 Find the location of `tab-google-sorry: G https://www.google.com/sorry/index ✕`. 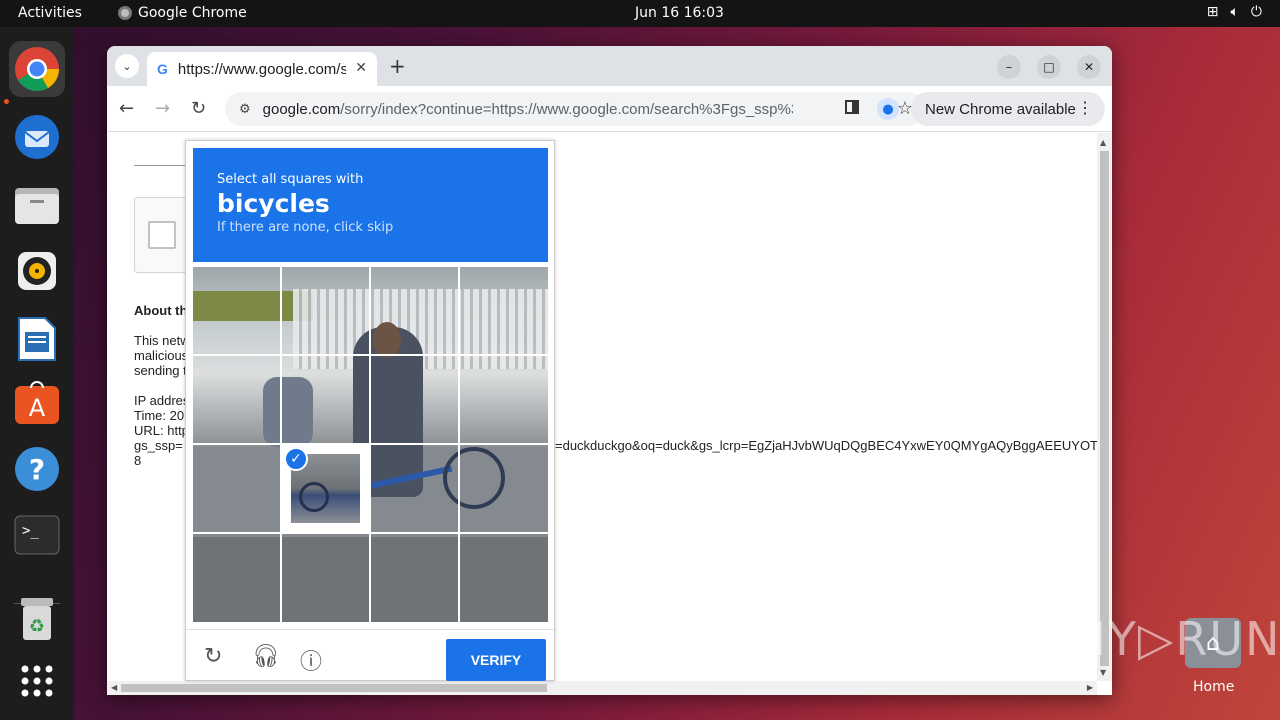

tab-google-sorry: G https://www.google.com/sorry/index ✕ is located at coordinates (262, 69).